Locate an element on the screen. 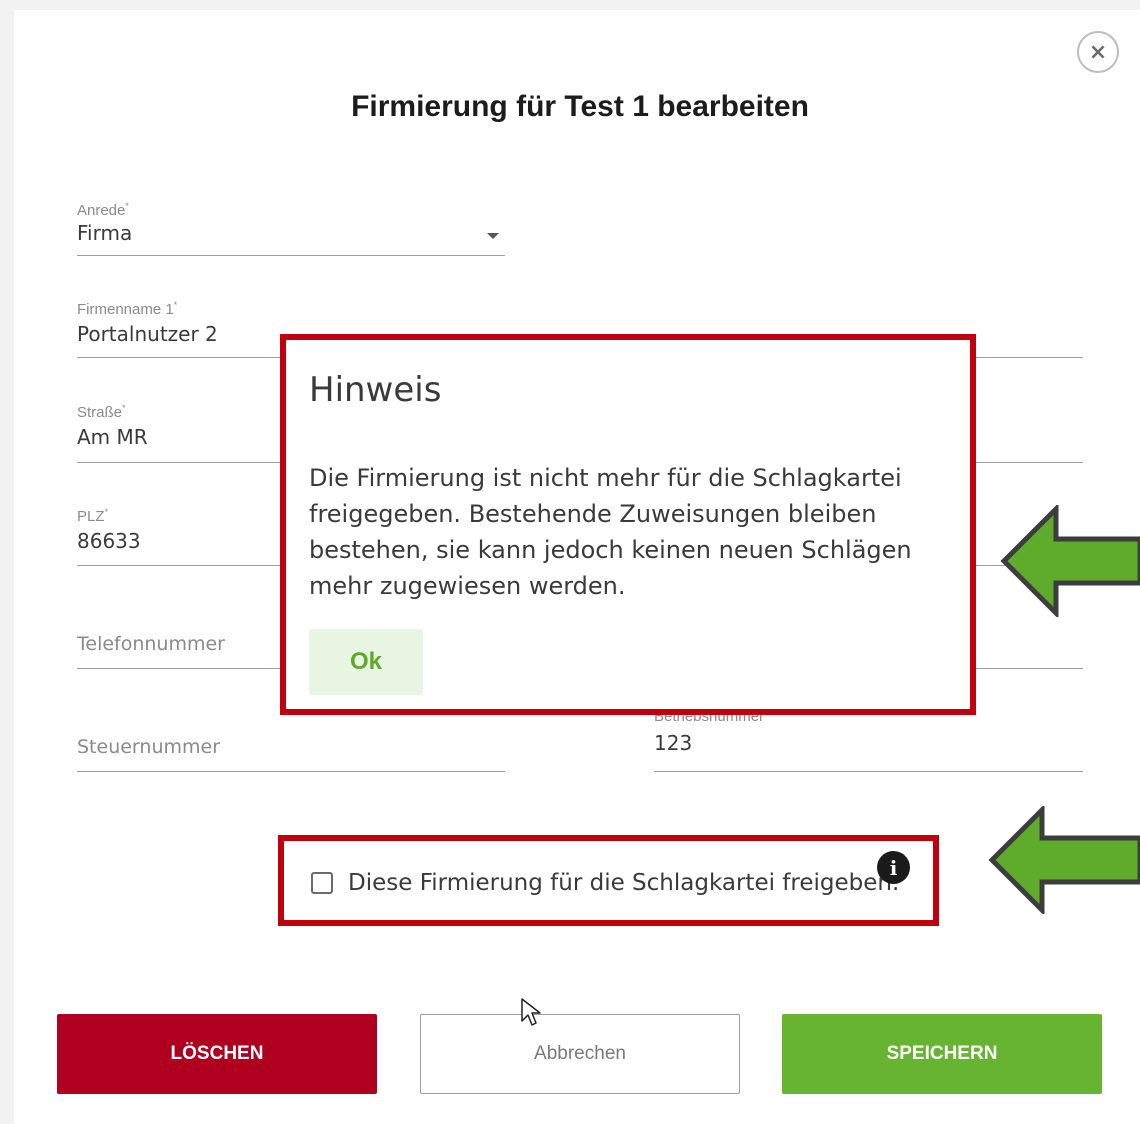 The height and width of the screenshot is (1124, 1140). plz-field: PLZ* 86633 is located at coordinates (109, 530).